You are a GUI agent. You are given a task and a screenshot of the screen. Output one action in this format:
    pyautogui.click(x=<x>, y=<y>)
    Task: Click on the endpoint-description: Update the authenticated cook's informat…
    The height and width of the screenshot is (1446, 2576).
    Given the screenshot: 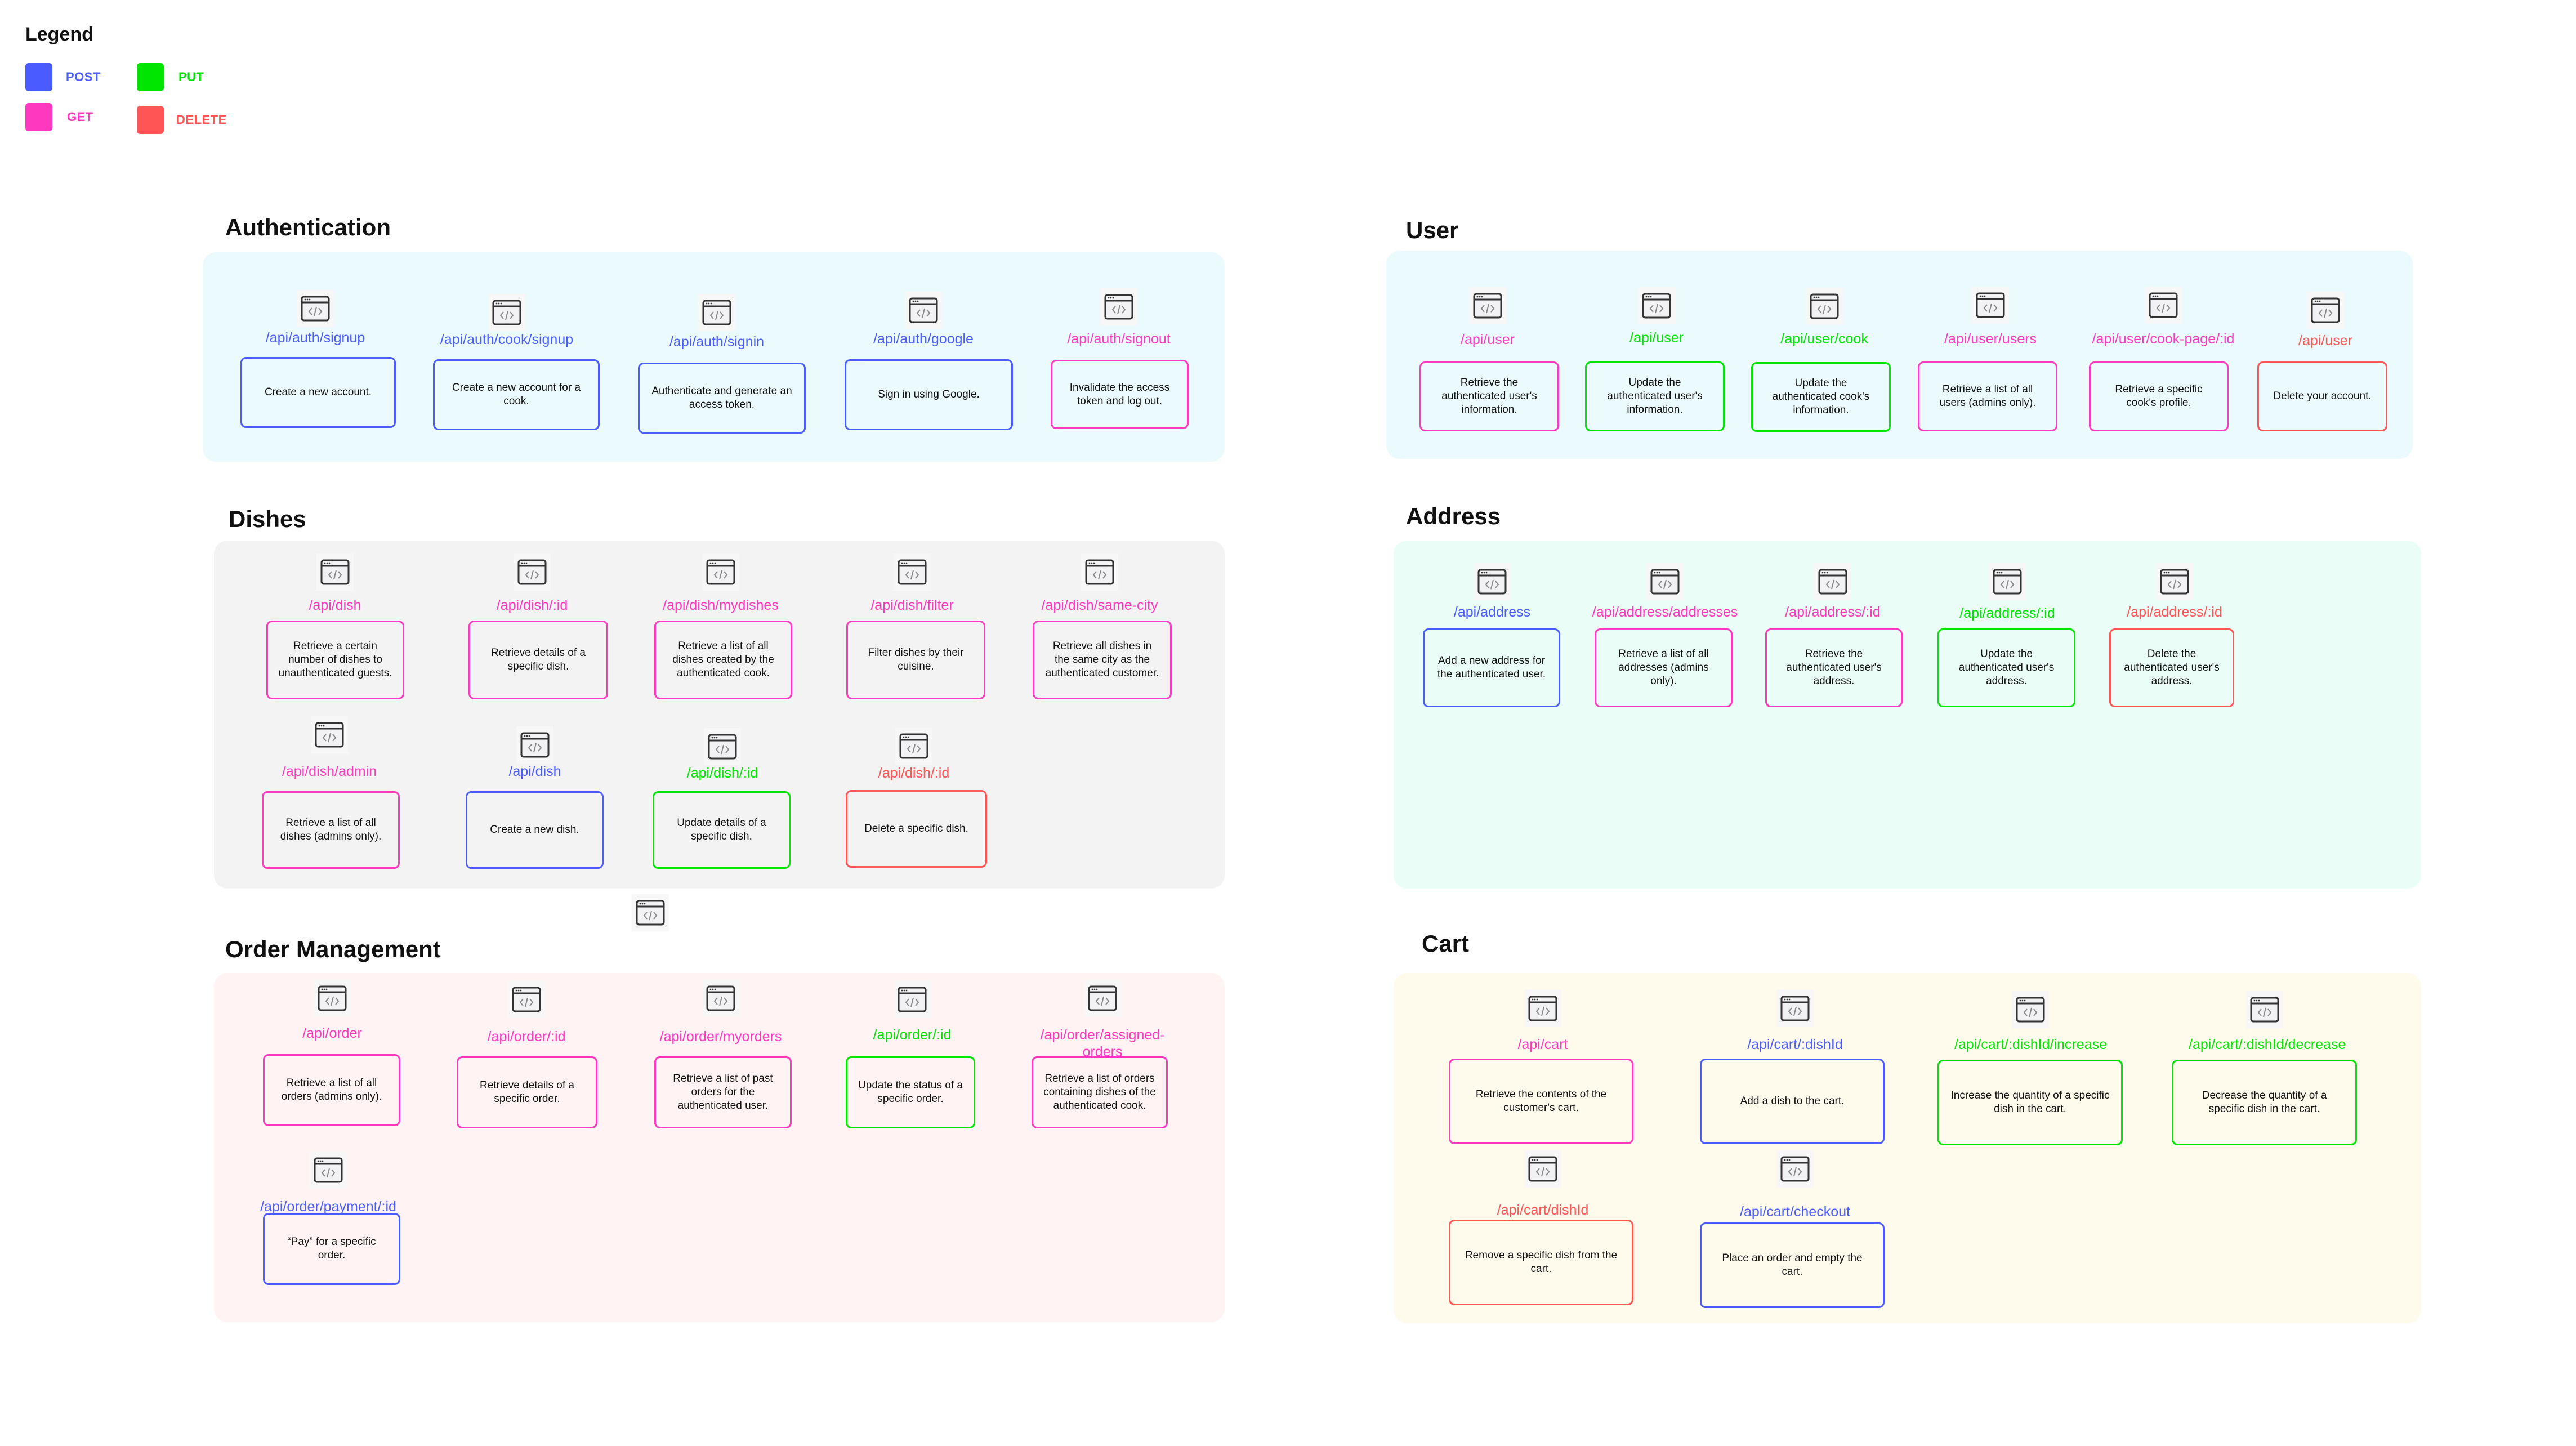 What is the action you would take?
    pyautogui.click(x=1821, y=396)
    